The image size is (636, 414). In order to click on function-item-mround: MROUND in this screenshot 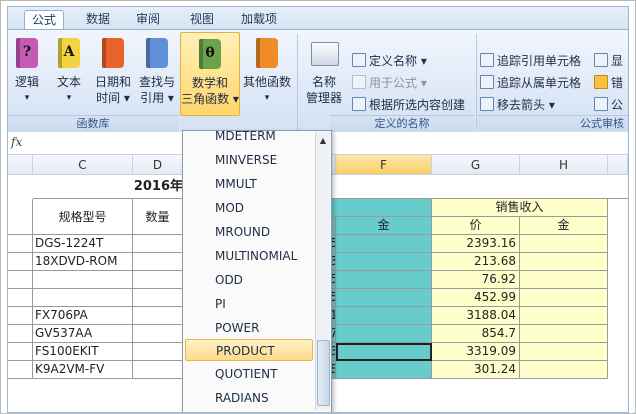, I will do `click(249, 232)`.